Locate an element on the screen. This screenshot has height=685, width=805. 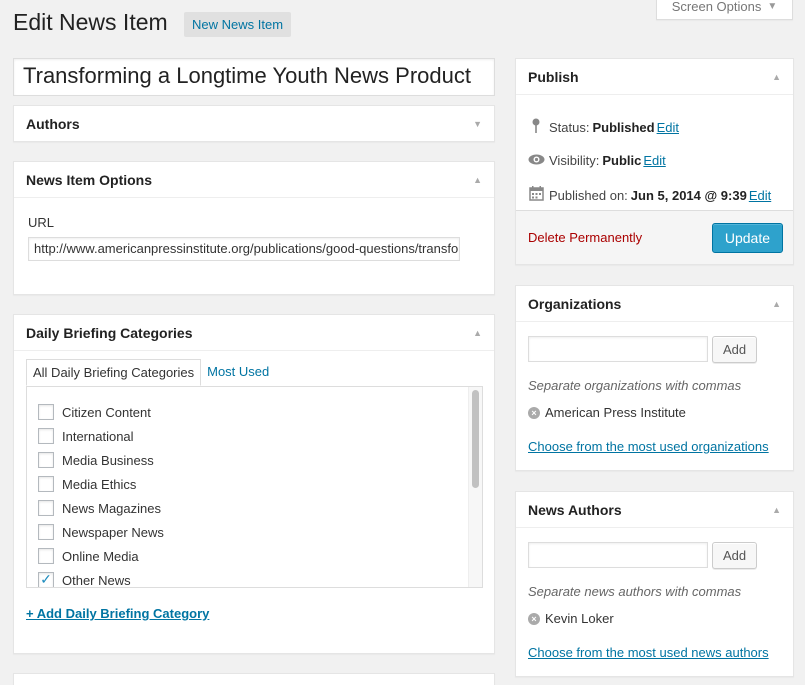
category-item: International is located at coordinates (247, 436).